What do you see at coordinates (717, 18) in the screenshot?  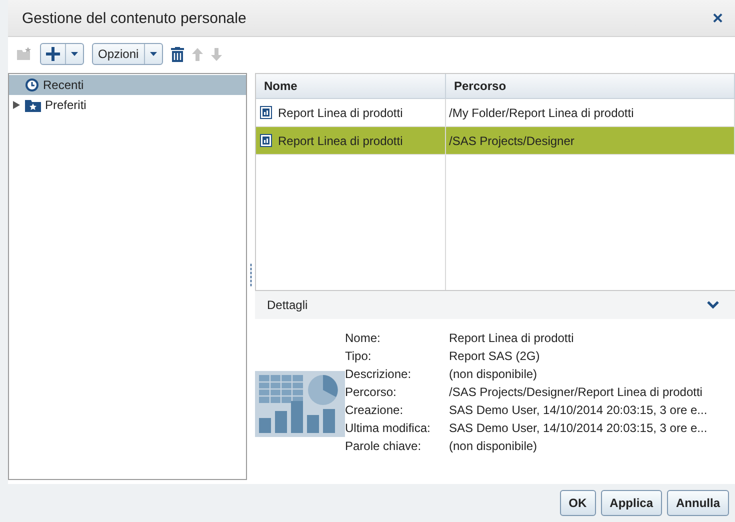 I see `close-button: ×` at bounding box center [717, 18].